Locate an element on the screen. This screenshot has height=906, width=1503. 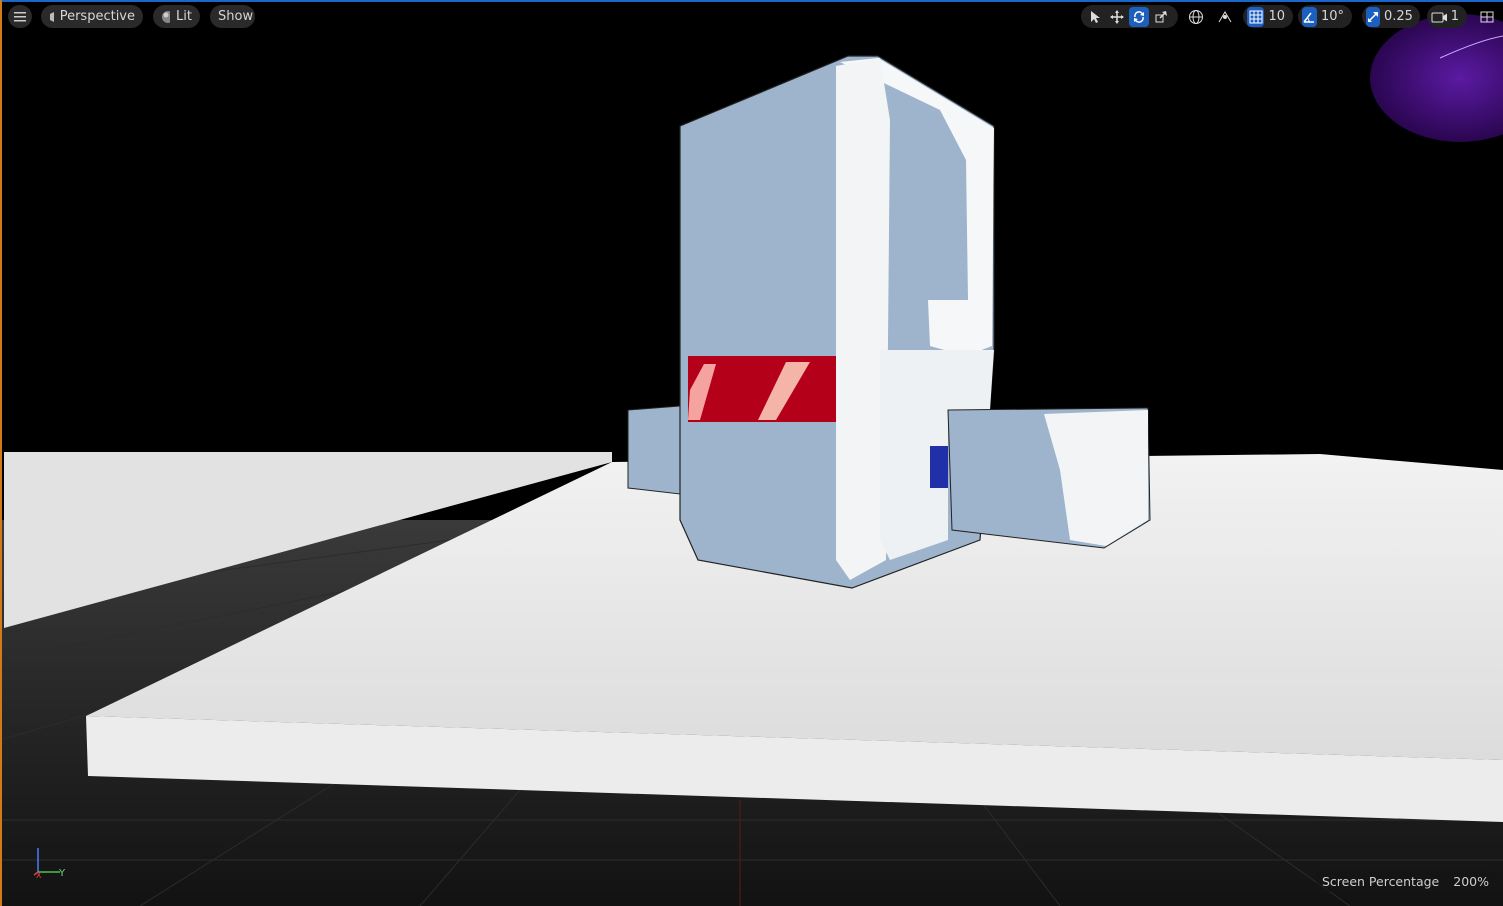
scale-snap-value: 0.25 is located at coordinates (1399, 16).